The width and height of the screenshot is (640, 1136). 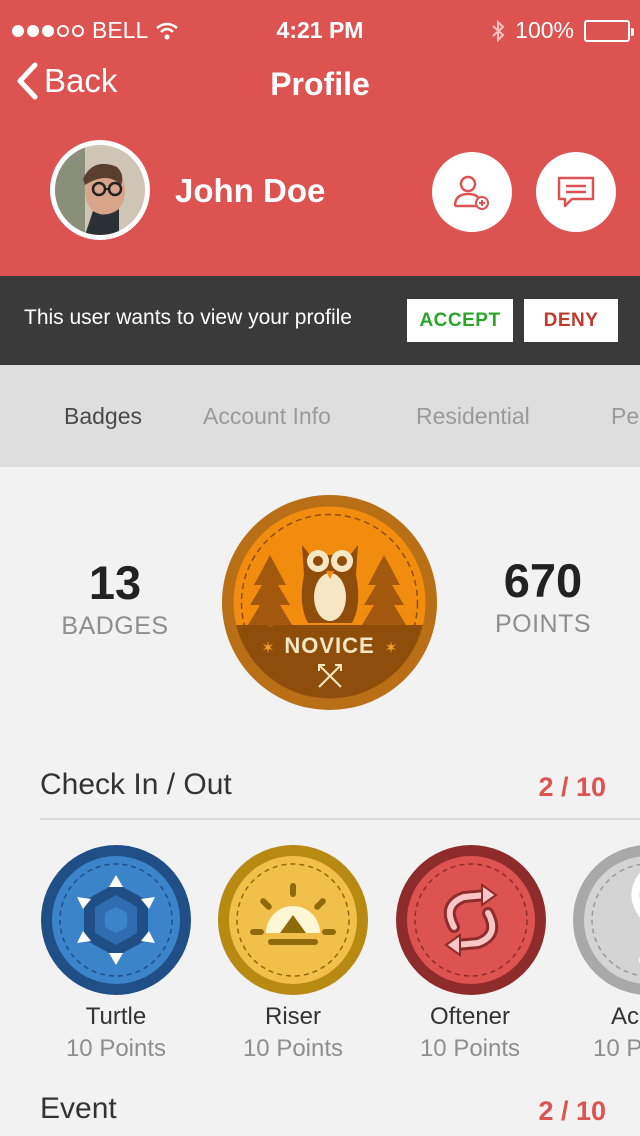 What do you see at coordinates (544, 30) in the screenshot?
I see `battery-percent: 100%` at bounding box center [544, 30].